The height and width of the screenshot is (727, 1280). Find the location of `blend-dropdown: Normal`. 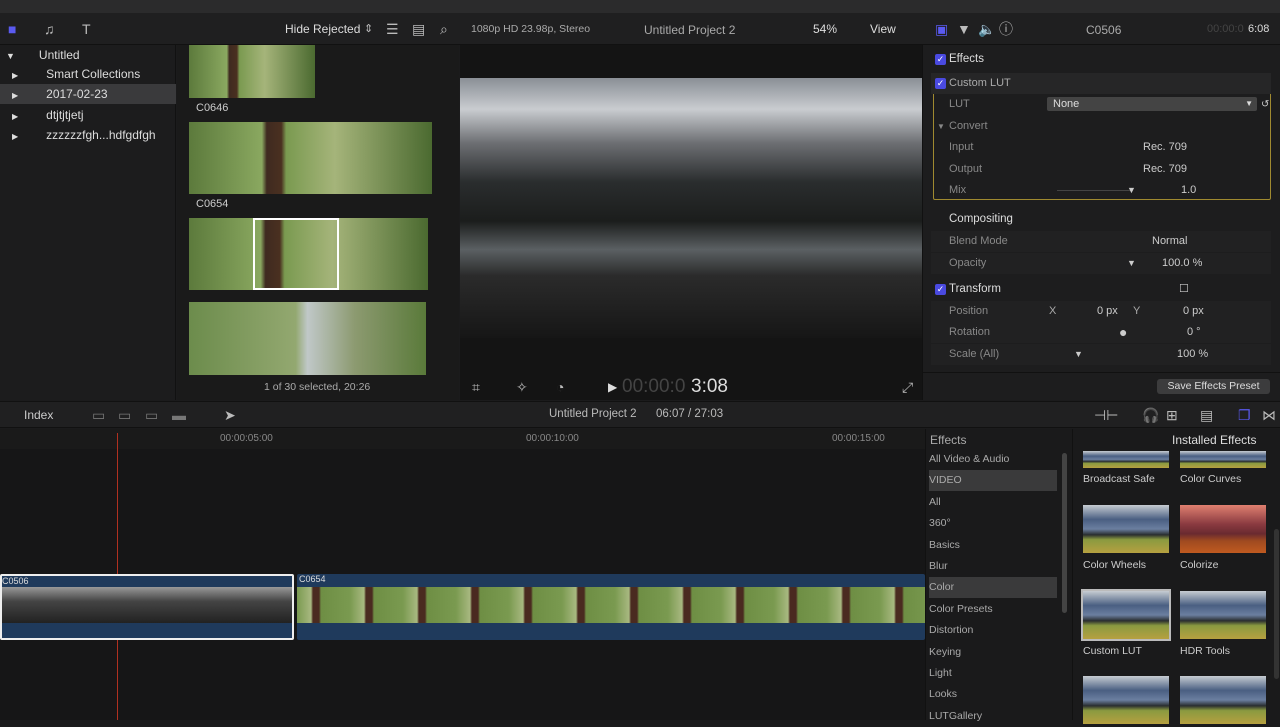

blend-dropdown: Normal is located at coordinates (1169, 241).